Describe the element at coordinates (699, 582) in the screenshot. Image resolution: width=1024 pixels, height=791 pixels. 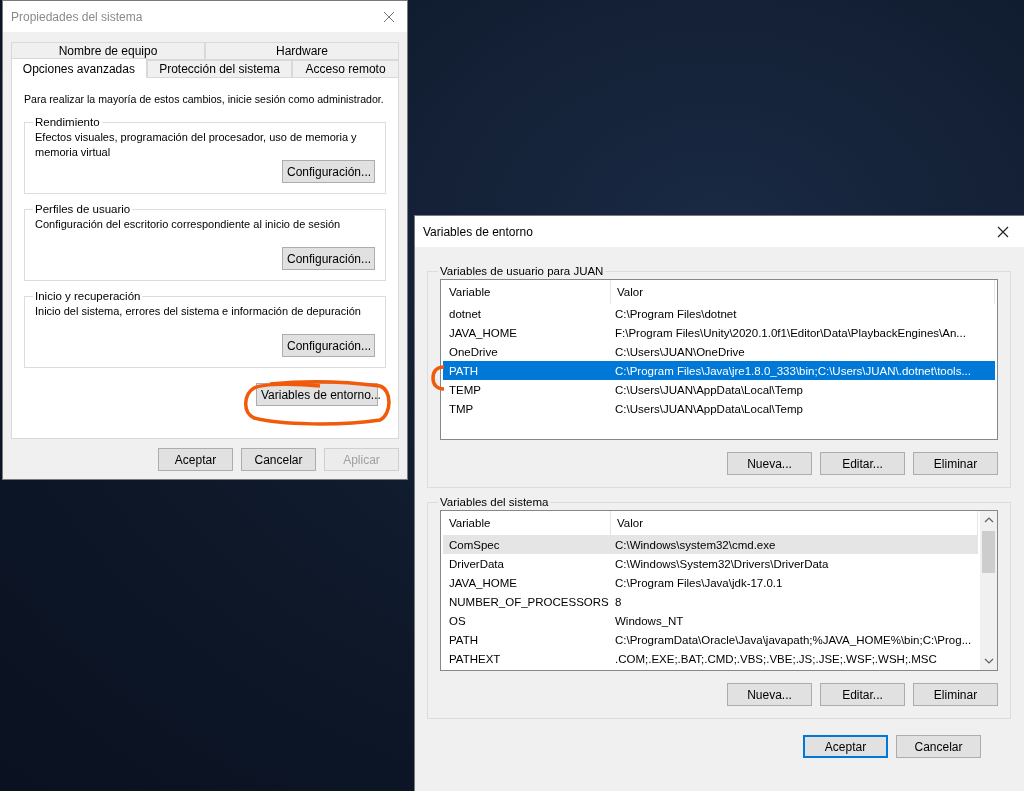
I see `variable-value: C:\Program Files\Java\jdk-17.0.1` at that location.